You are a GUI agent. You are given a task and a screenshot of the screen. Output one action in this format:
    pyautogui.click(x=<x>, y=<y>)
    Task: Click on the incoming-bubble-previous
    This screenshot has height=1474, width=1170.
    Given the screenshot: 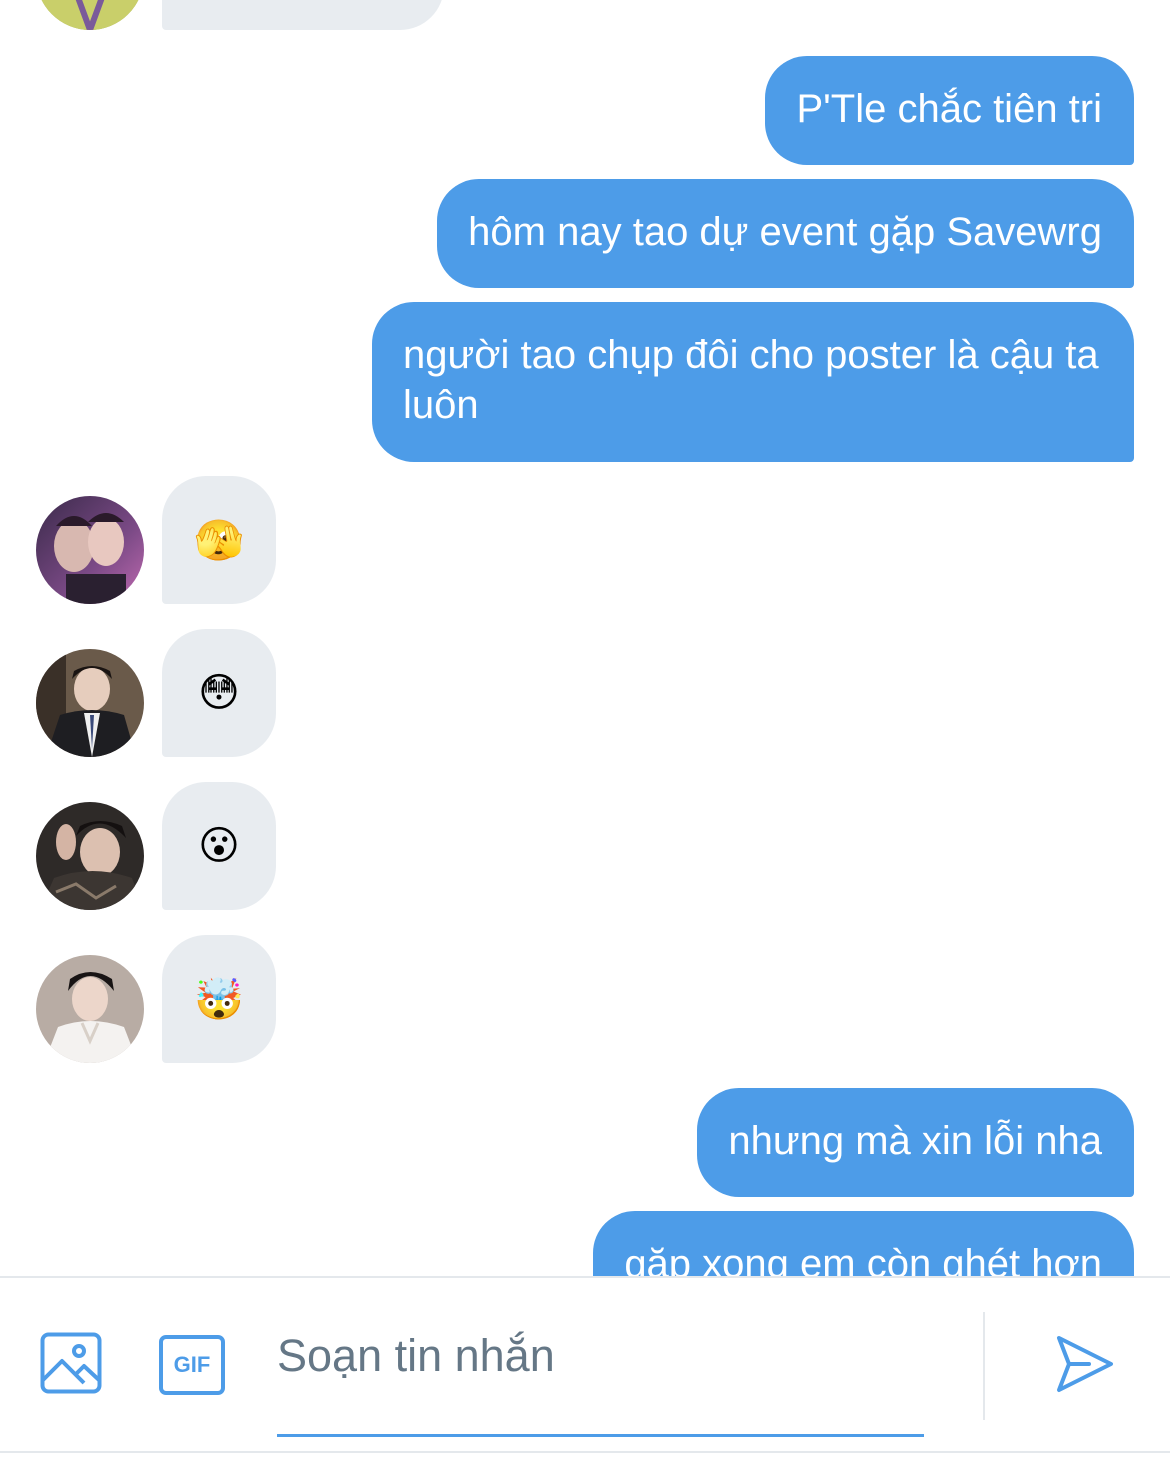 What is the action you would take?
    pyautogui.click(x=303, y=15)
    